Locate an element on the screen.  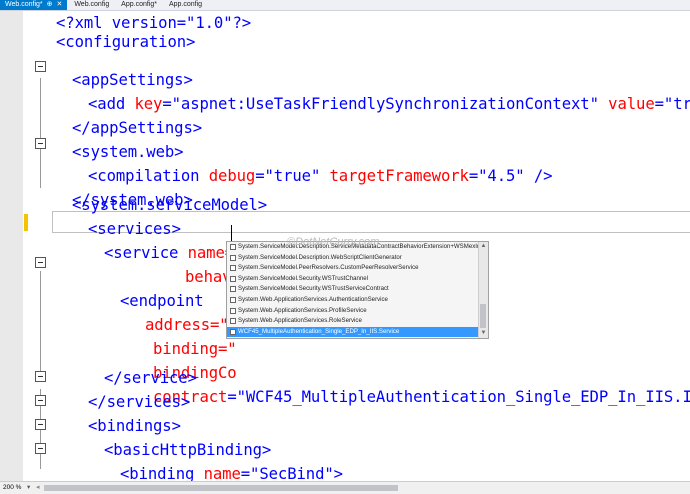
watermark: ©DotNetCurry.com is located at coordinates (333, 242).